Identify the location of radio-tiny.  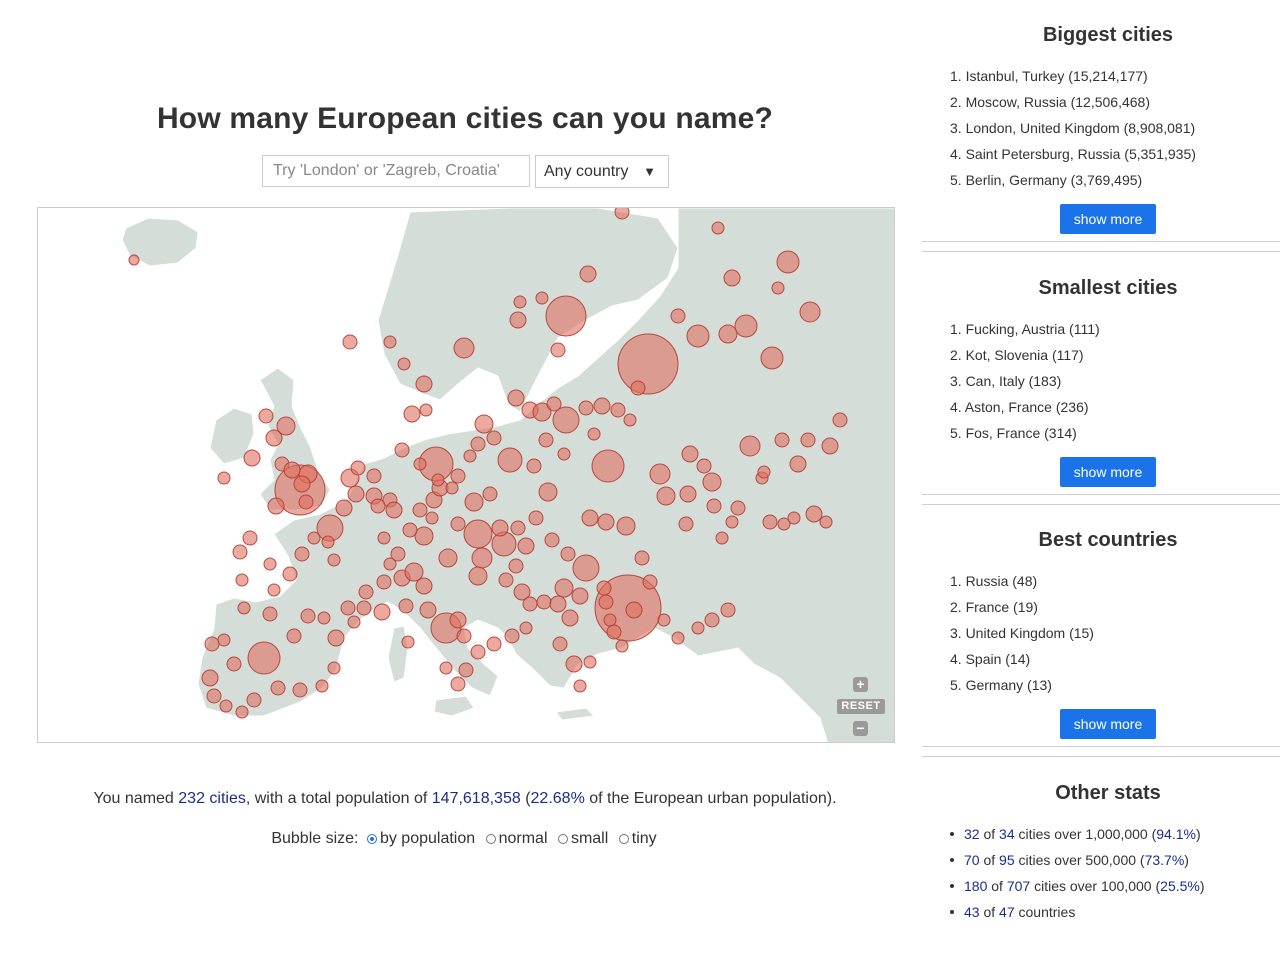
(623, 839).